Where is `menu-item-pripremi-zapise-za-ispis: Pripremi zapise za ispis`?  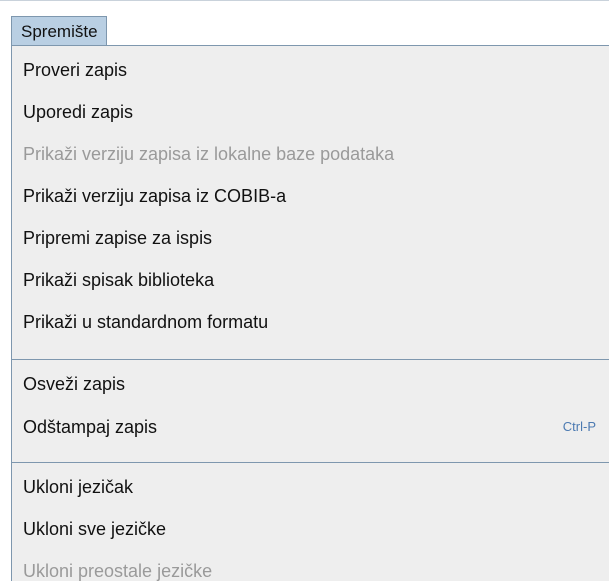
menu-item-pripremi-zapise-za-ispis: Pripremi zapise za ispis is located at coordinates (310, 238).